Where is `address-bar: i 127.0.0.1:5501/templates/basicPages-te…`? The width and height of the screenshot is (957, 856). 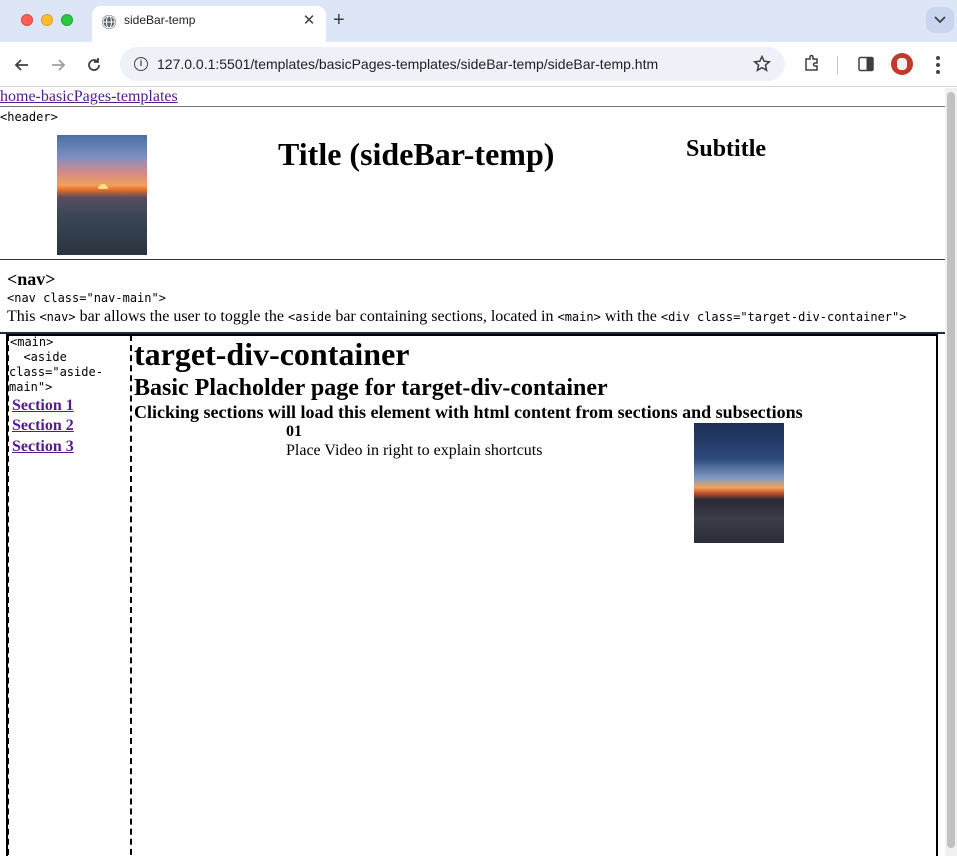
address-bar: i 127.0.0.1:5501/templates/basicPages-te… is located at coordinates (452, 64).